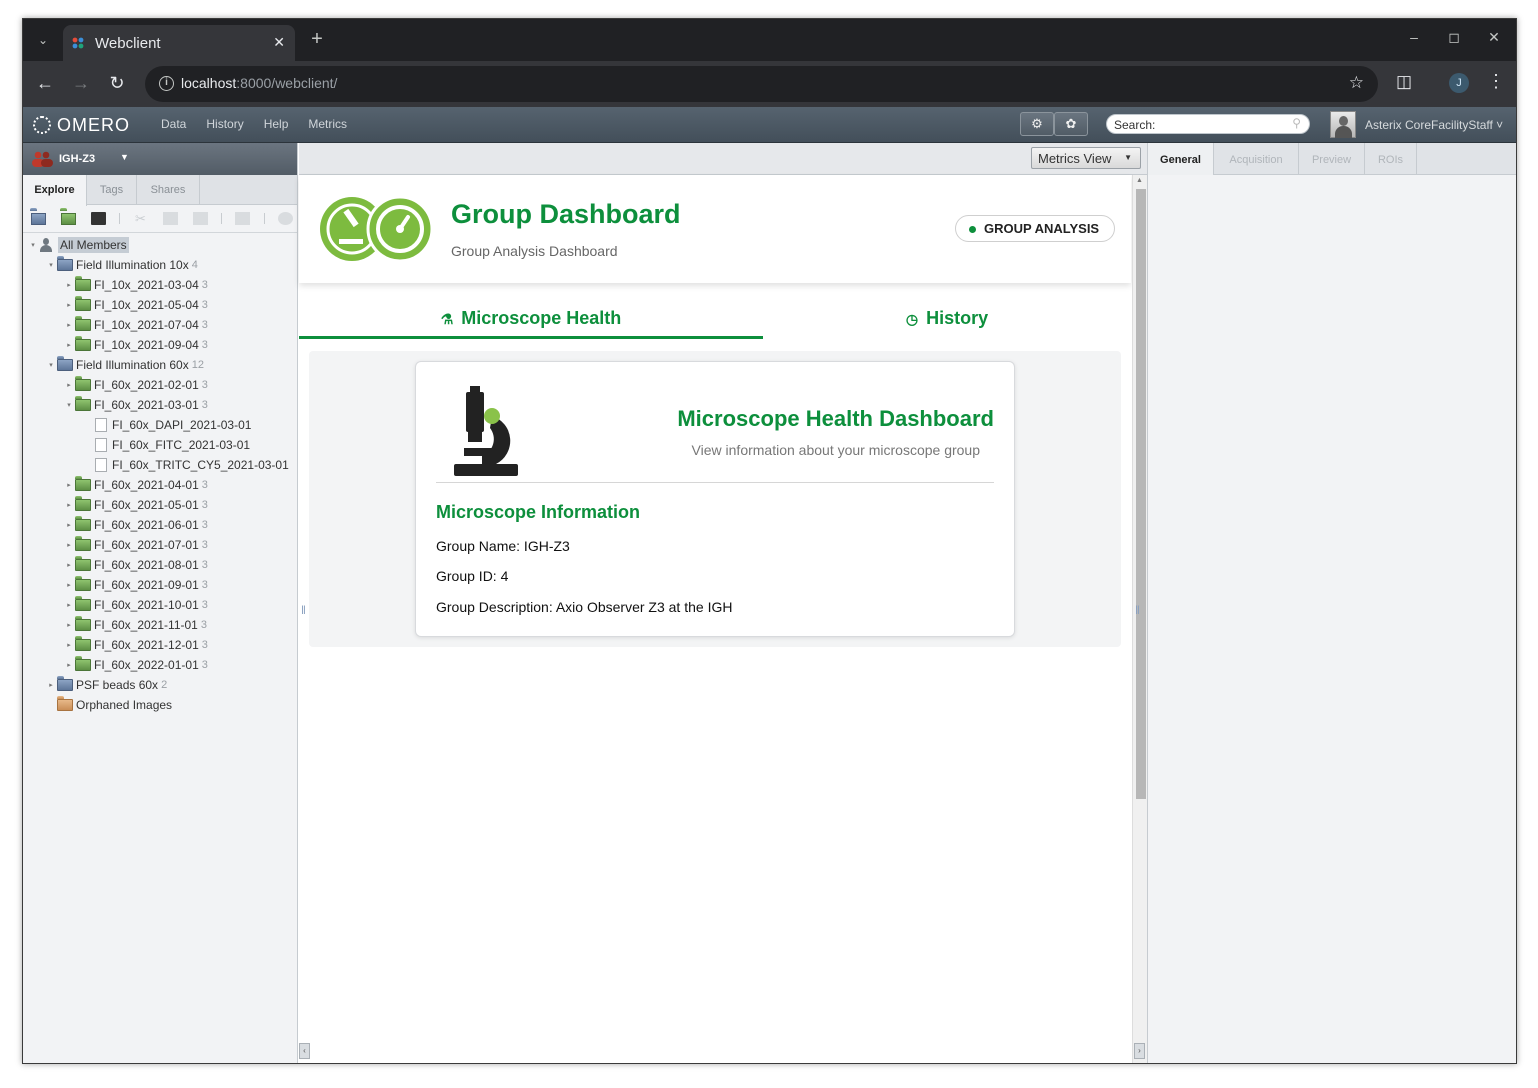  Describe the element at coordinates (108, 705) in the screenshot. I see `tree-orphaned-images: Orphaned Images` at that location.